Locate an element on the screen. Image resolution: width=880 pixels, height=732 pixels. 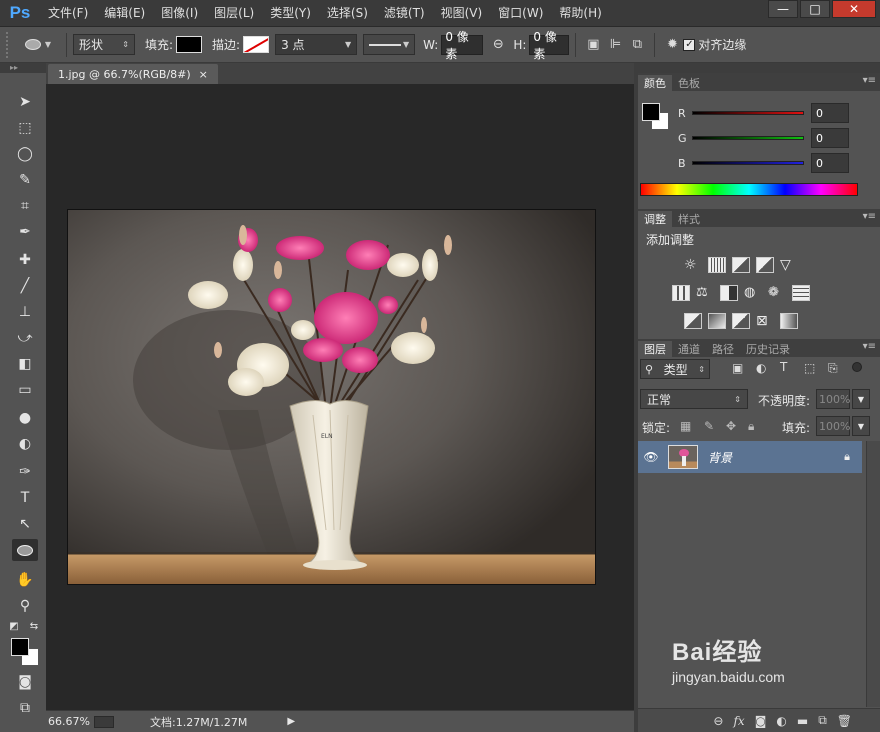
width-input: 0 像素 is located at coordinates (462, 45).